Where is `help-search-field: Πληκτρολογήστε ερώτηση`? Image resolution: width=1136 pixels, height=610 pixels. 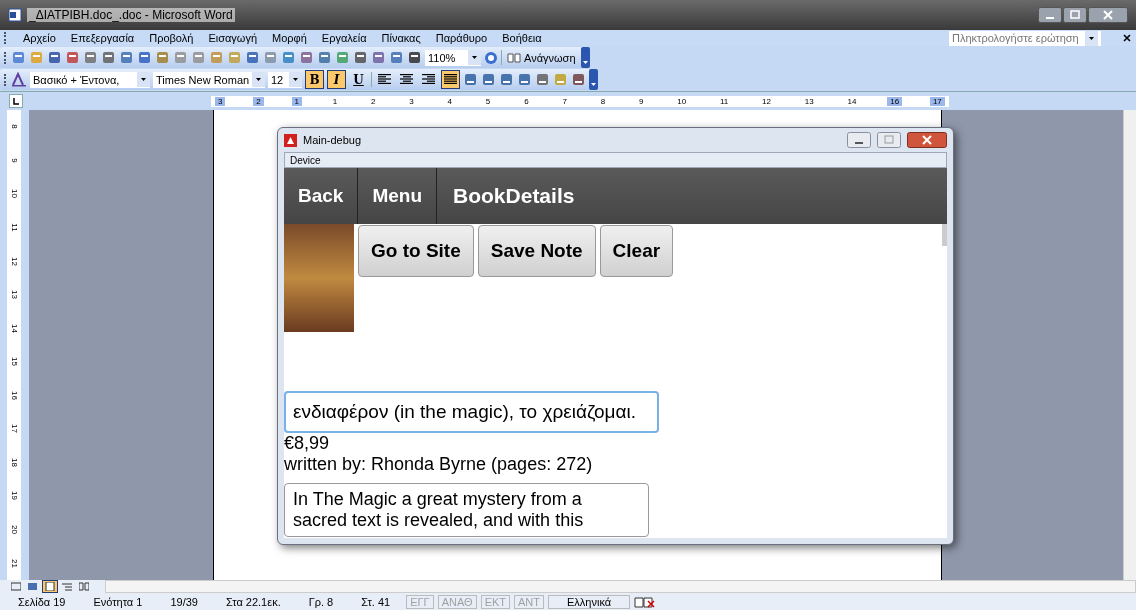
help-search-field: Πληκτρολογήστε ερώτηση is located at coordinates (1025, 38).